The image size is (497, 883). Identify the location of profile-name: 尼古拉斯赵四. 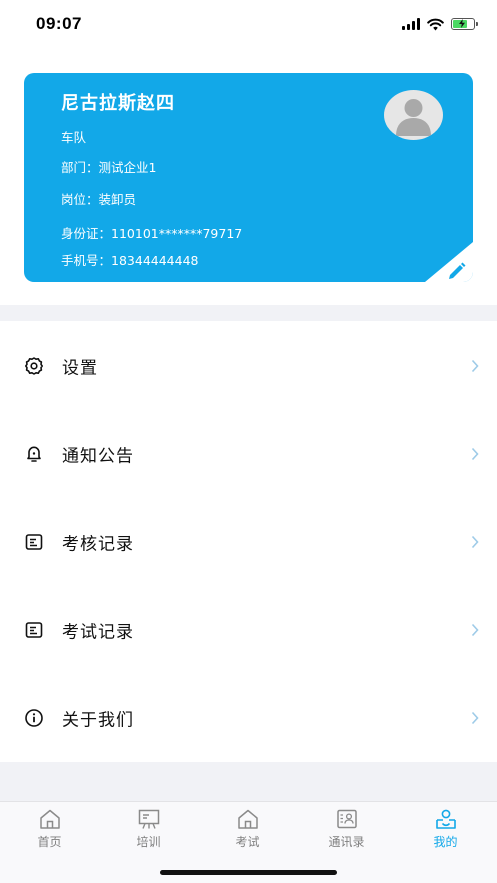
(118, 103).